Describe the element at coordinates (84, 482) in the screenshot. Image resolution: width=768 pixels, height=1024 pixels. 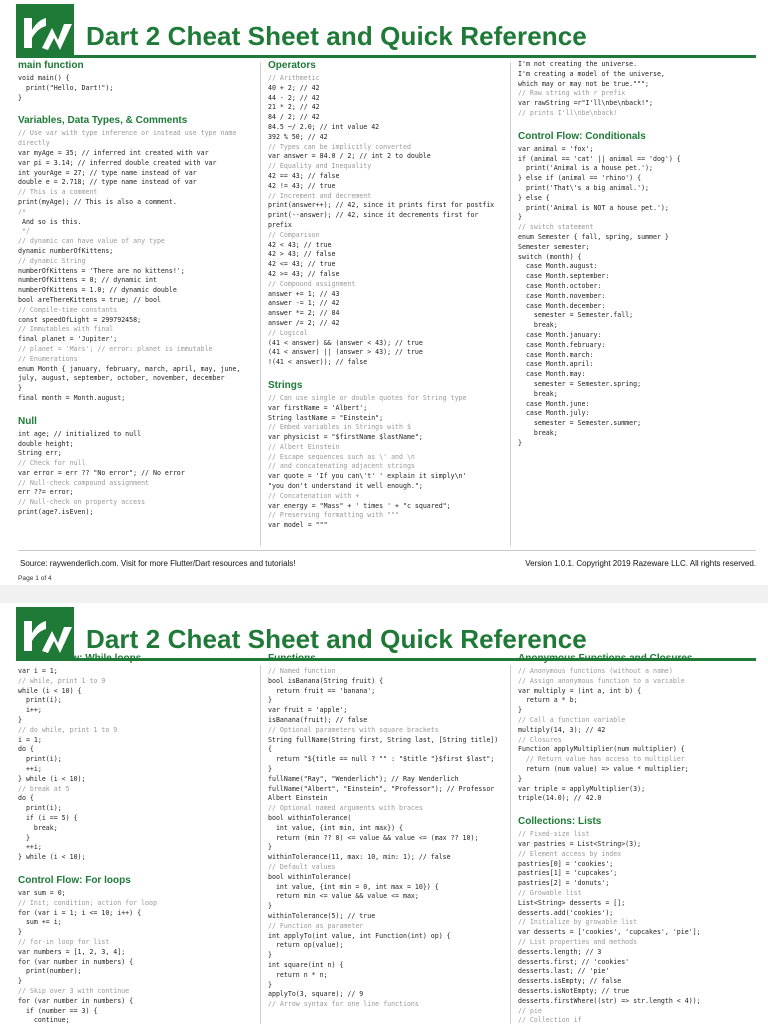
I see `code-line: // Null-check compound assignment` at that location.